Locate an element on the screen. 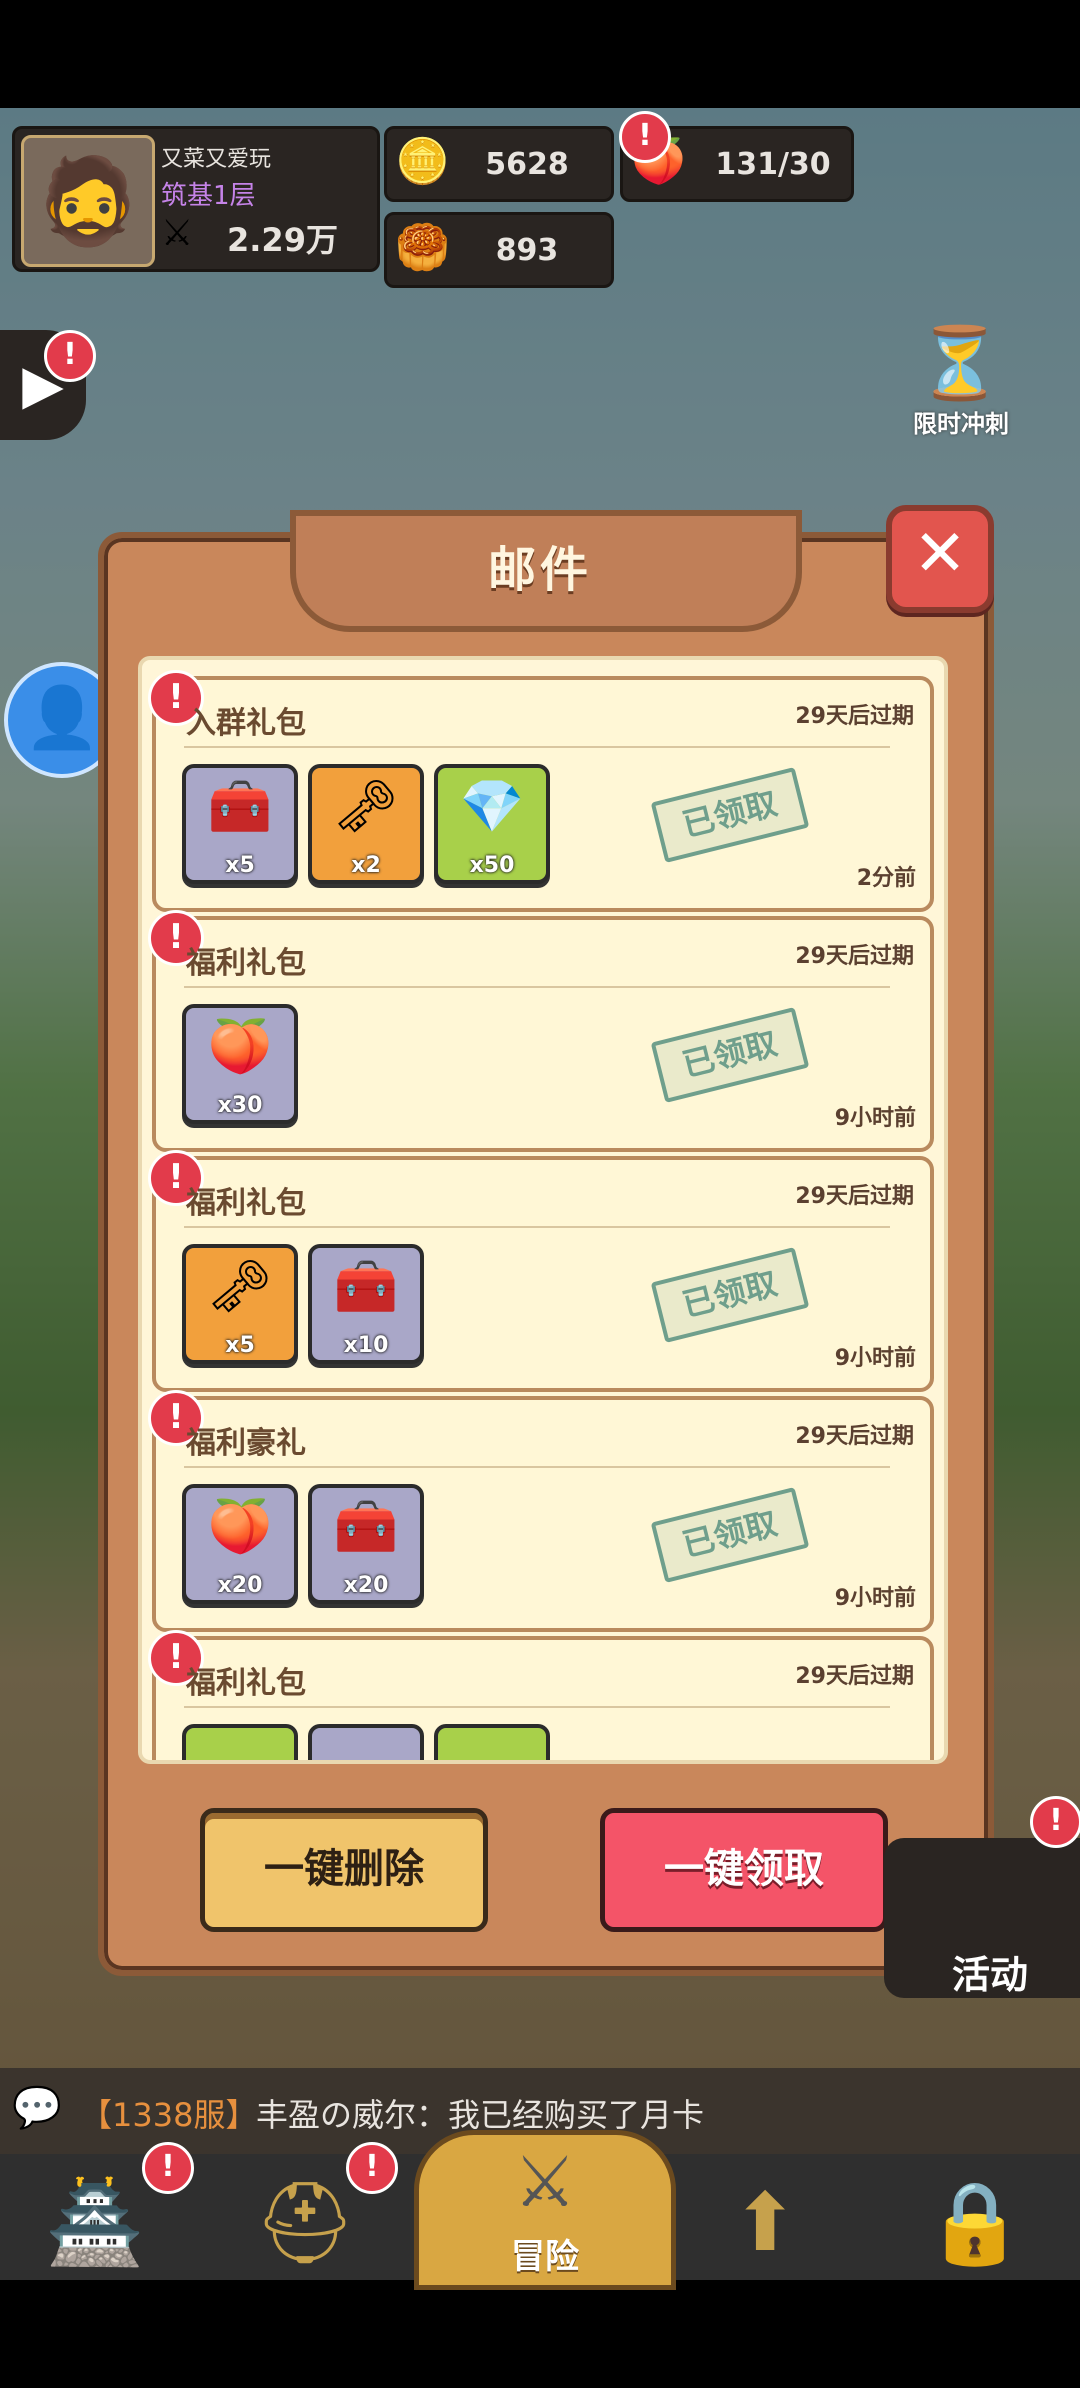 This screenshot has width=1080, height=2388. mail-item: ! 福利礼包 29天后过期 is located at coordinates (541, 1695).